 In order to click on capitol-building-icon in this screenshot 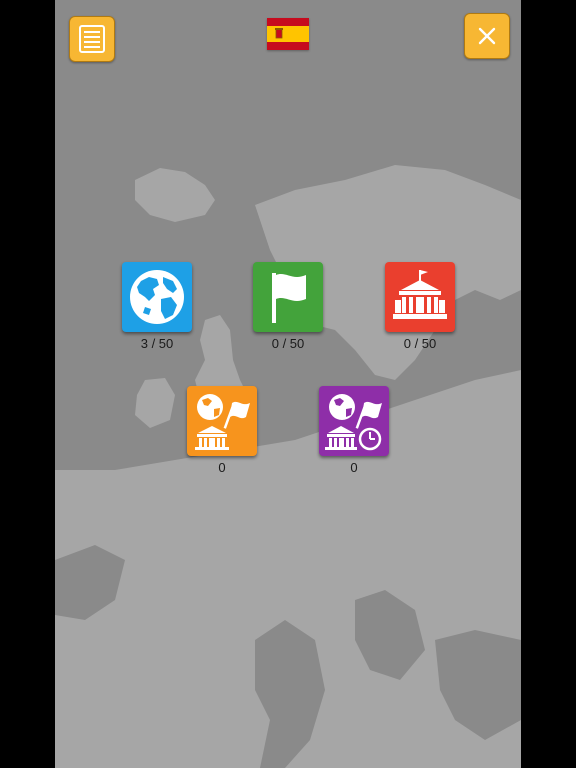, I will do `click(420, 294)`.